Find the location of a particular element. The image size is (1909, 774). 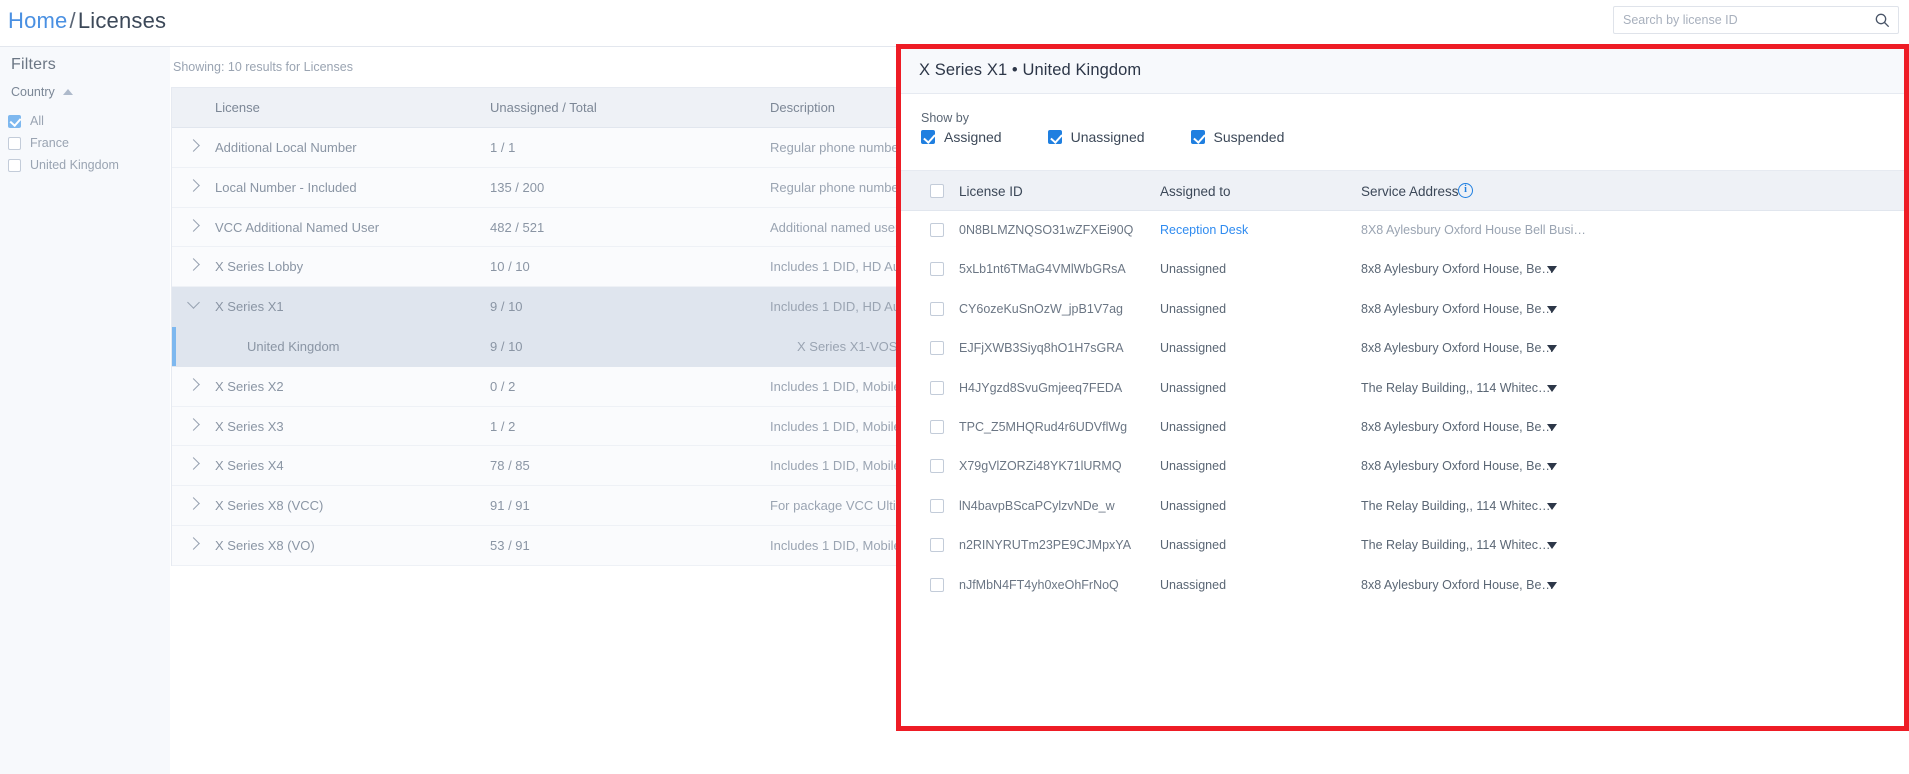

search-box is located at coordinates (1756, 20).